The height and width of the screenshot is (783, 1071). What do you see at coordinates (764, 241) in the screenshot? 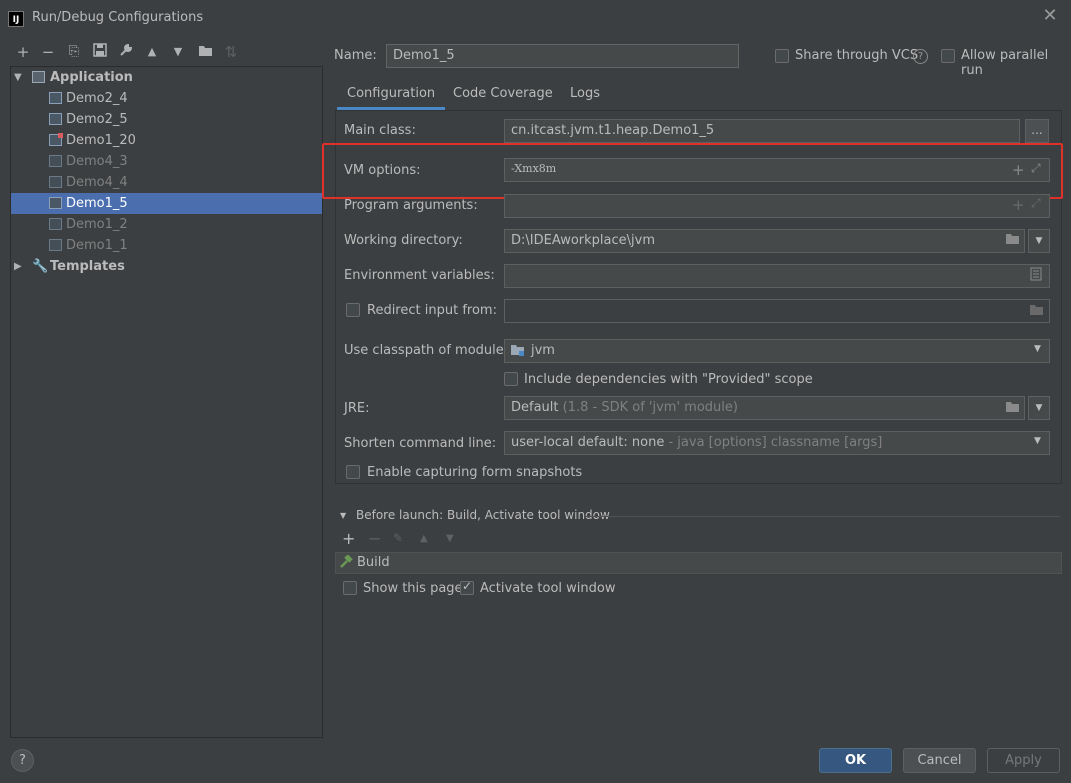
I see `working-directory-input: D:\IDEAworkplace\jvm` at bounding box center [764, 241].